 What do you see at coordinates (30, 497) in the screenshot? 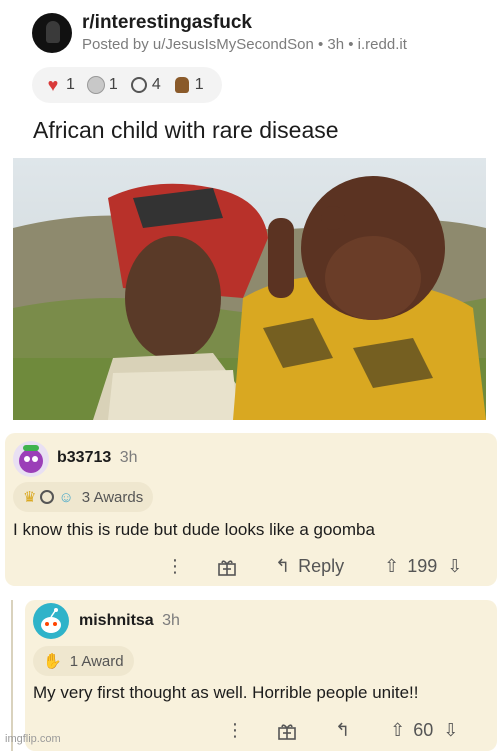
I see `crown-award-icon: ♛` at bounding box center [30, 497].